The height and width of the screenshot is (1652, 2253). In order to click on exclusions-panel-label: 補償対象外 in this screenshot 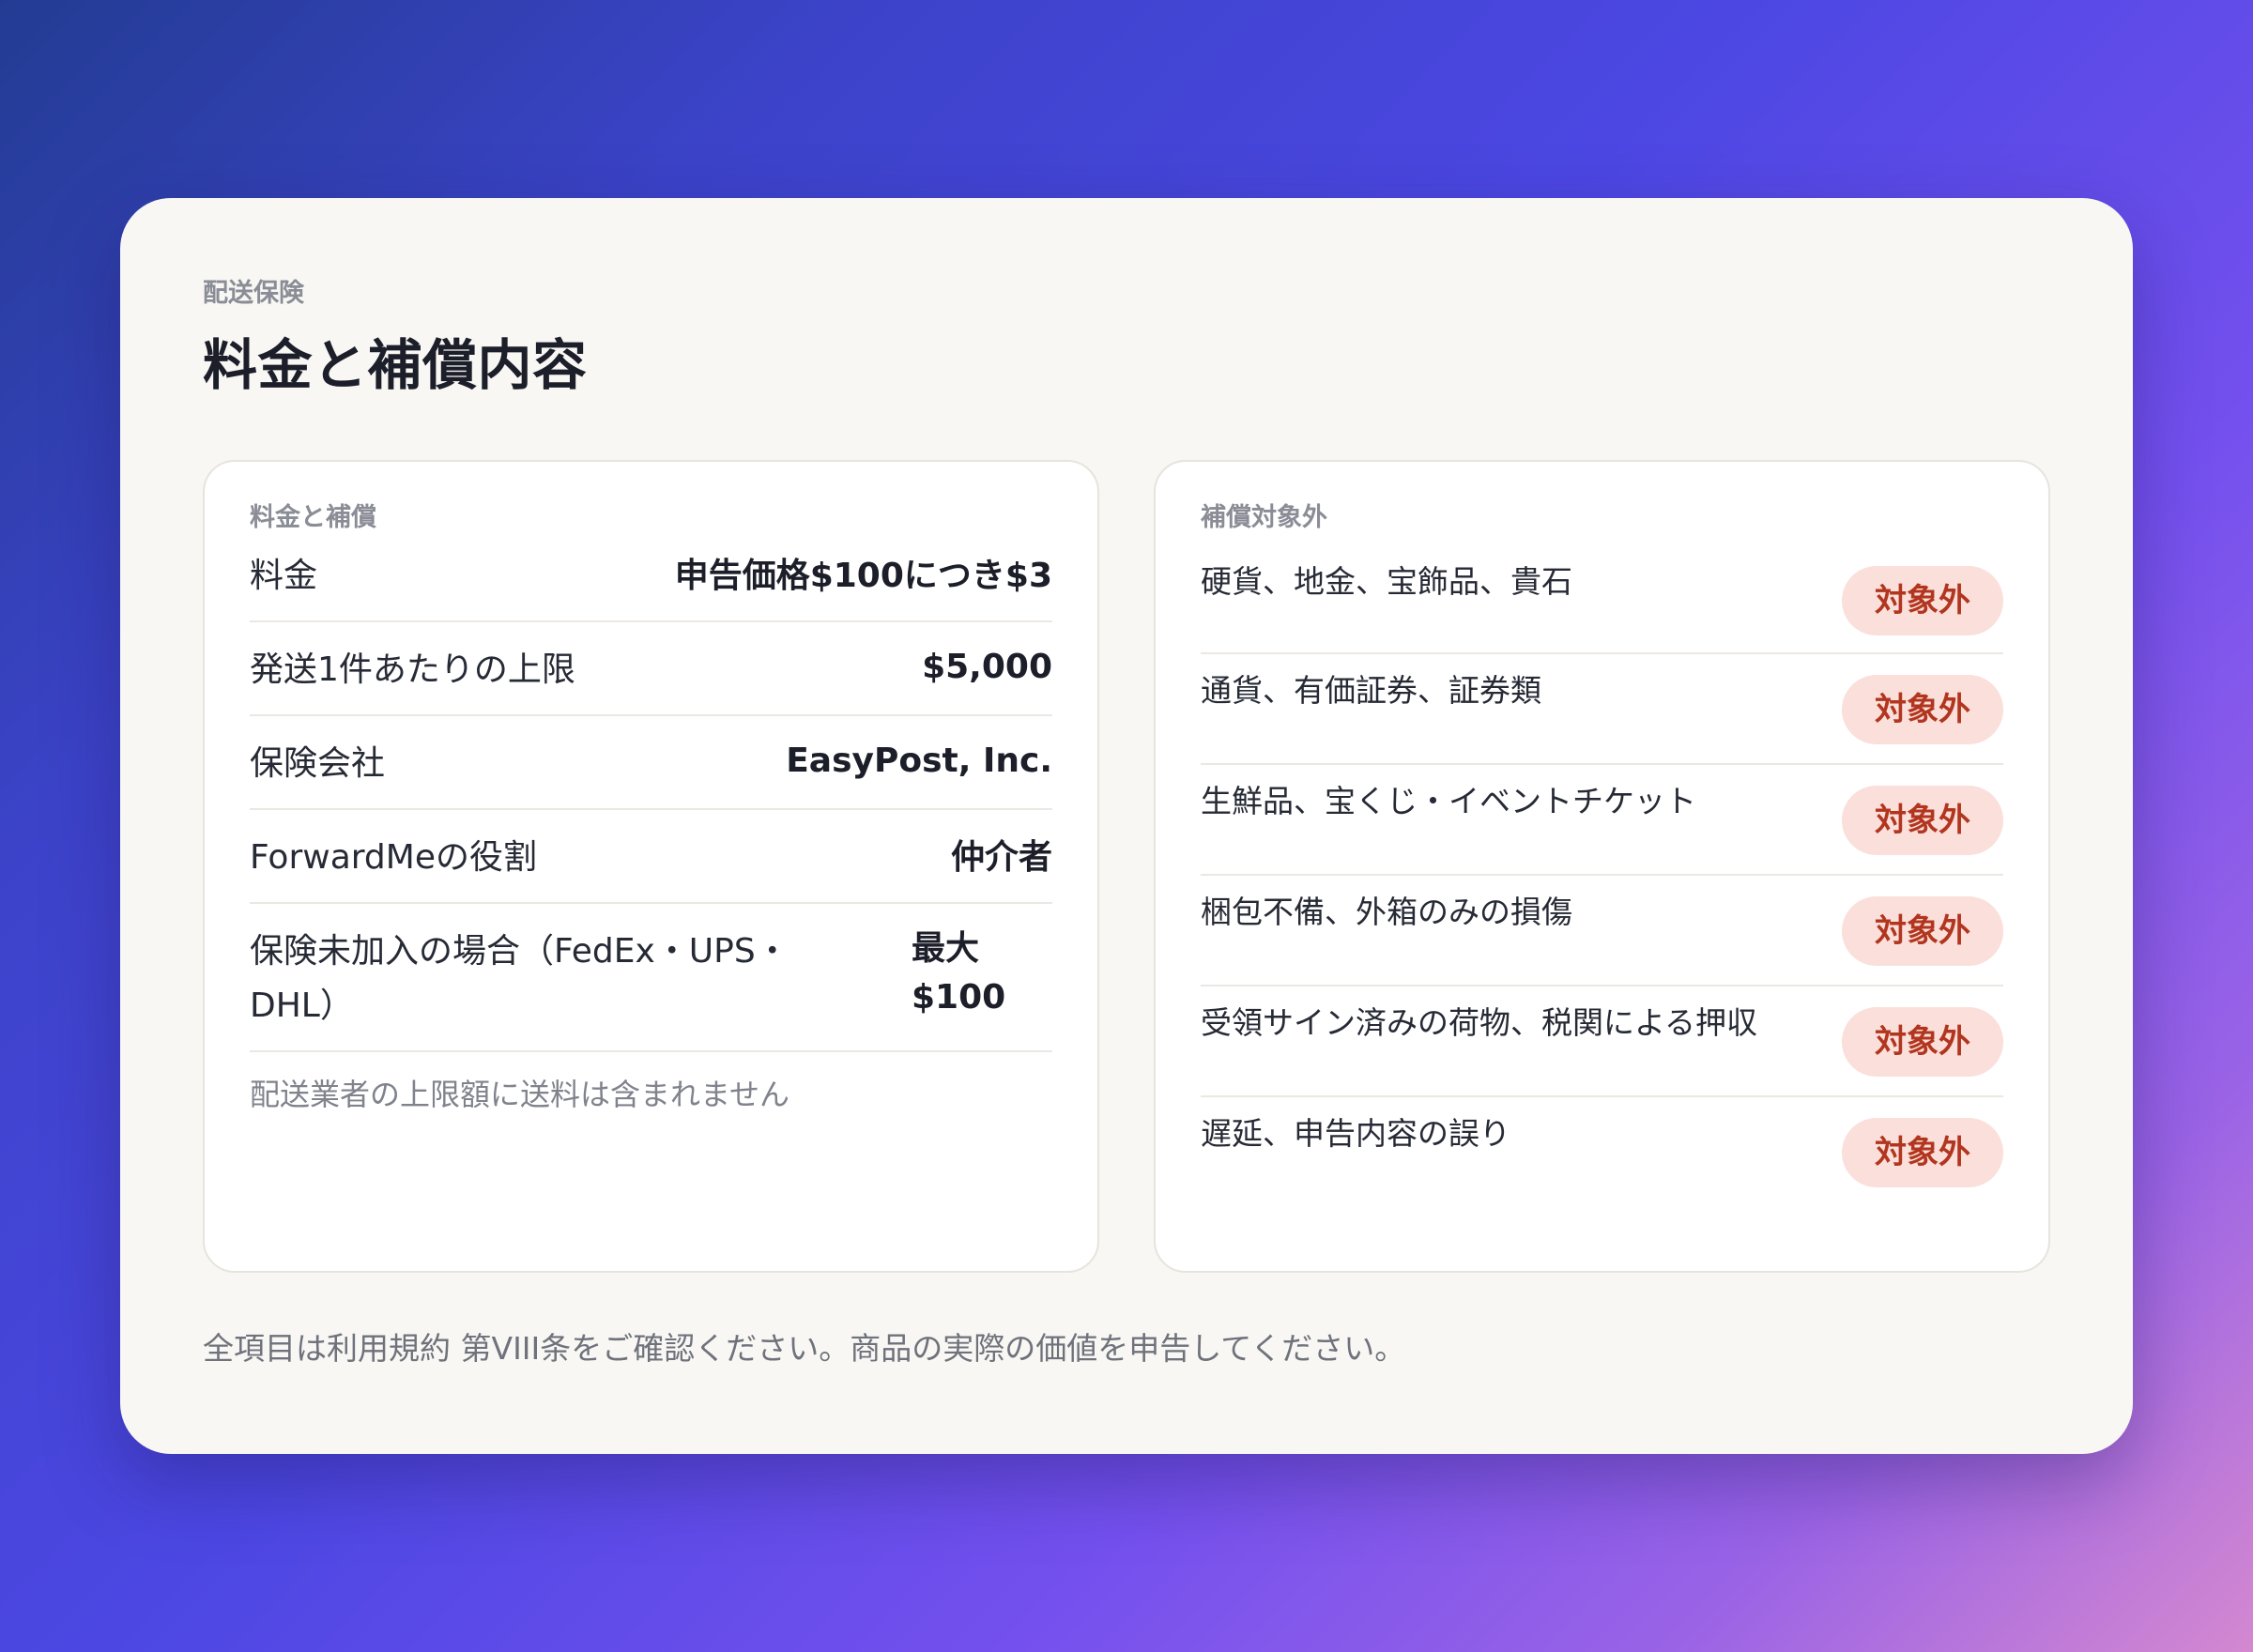, I will do `click(1264, 517)`.